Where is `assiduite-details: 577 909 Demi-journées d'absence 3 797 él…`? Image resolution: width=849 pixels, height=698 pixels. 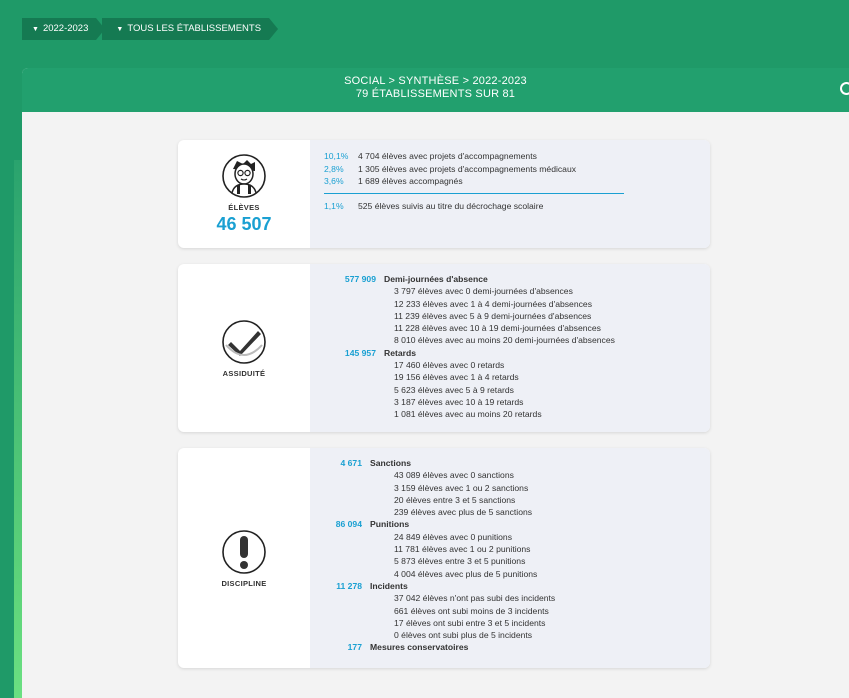 assiduite-details: 577 909 Demi-journées d'absence 3 797 él… is located at coordinates (510, 348).